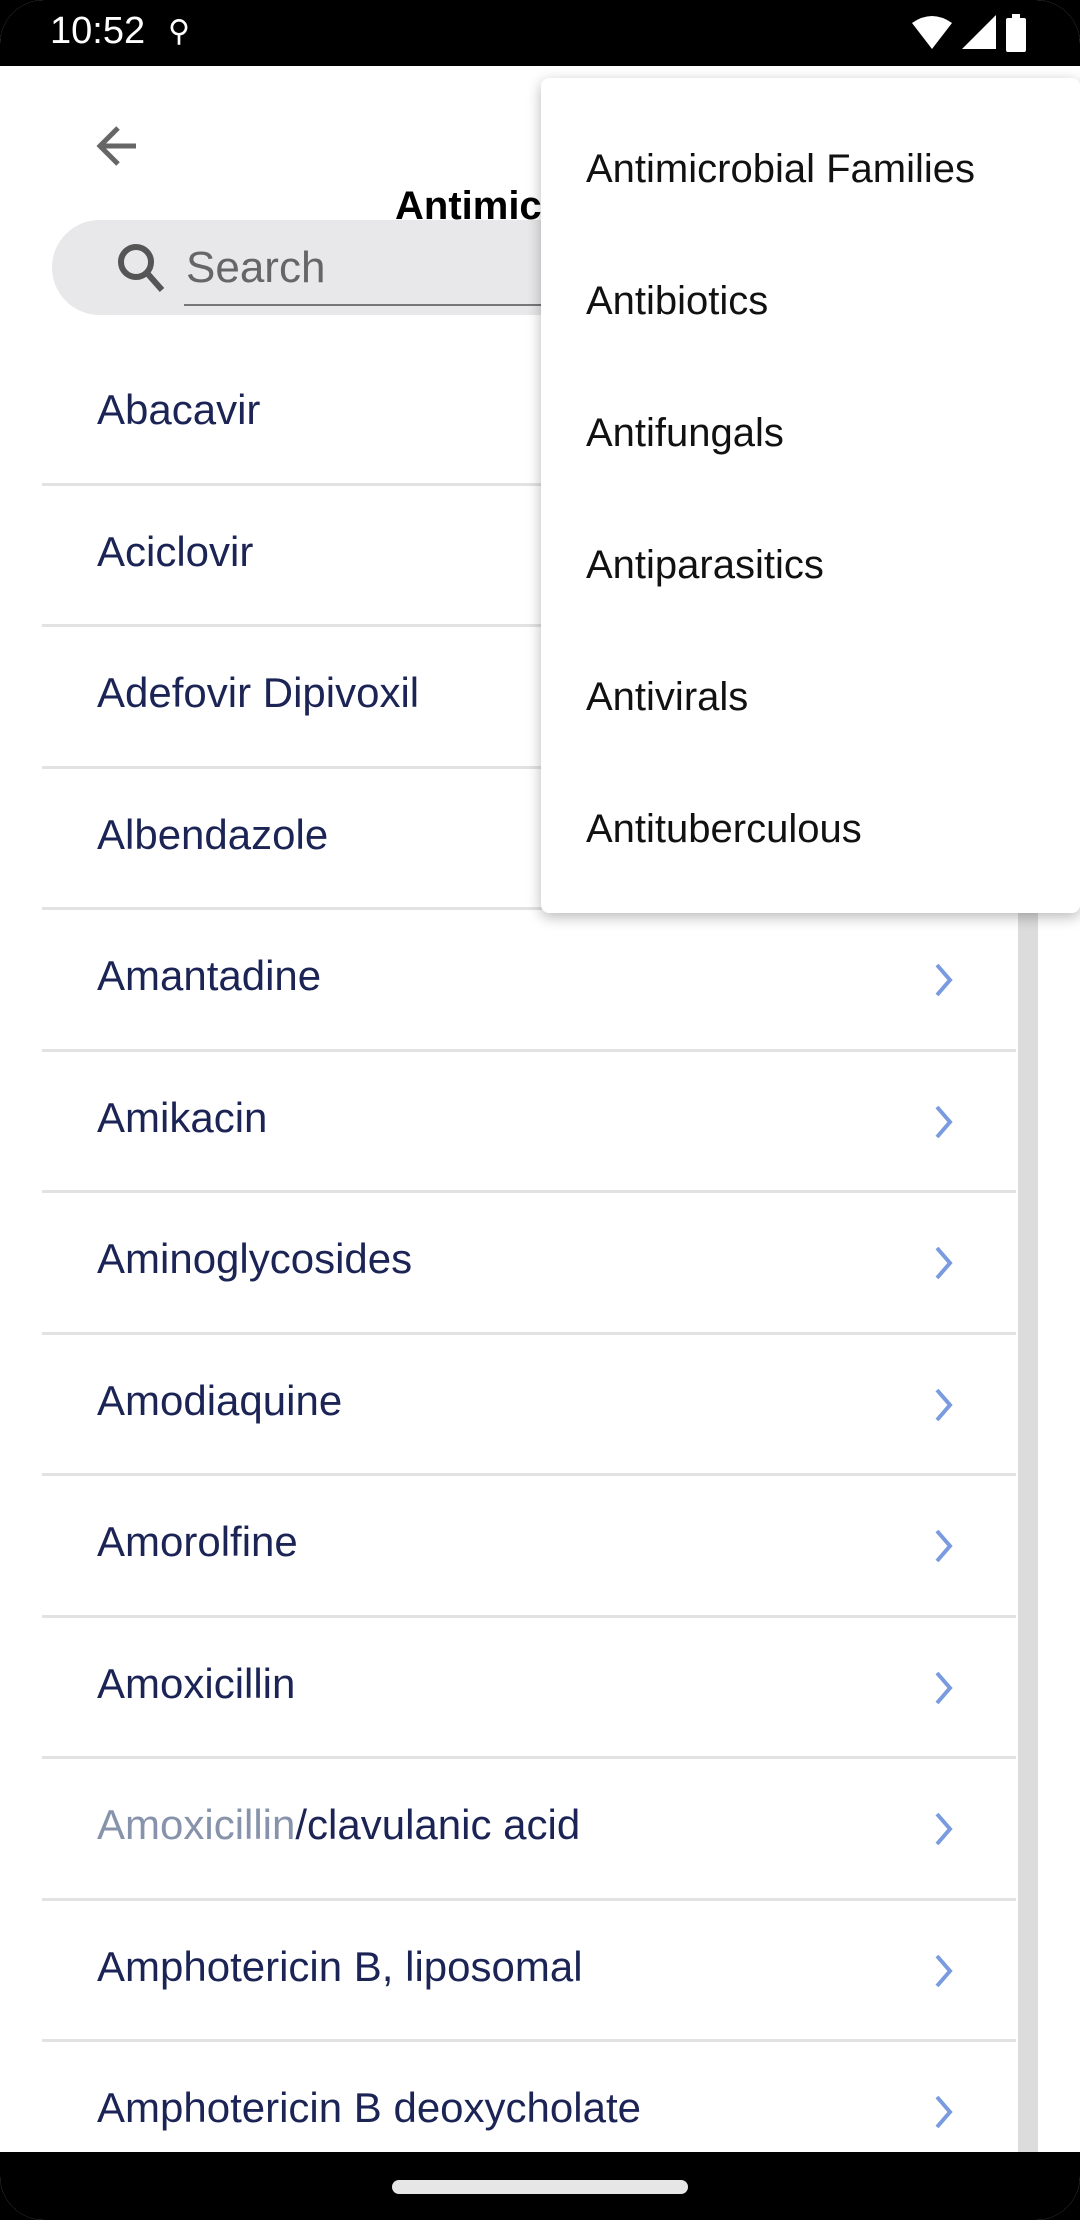 The height and width of the screenshot is (2220, 1080). I want to click on list-item-label: Adefovir Dipivoxil, so click(258, 693).